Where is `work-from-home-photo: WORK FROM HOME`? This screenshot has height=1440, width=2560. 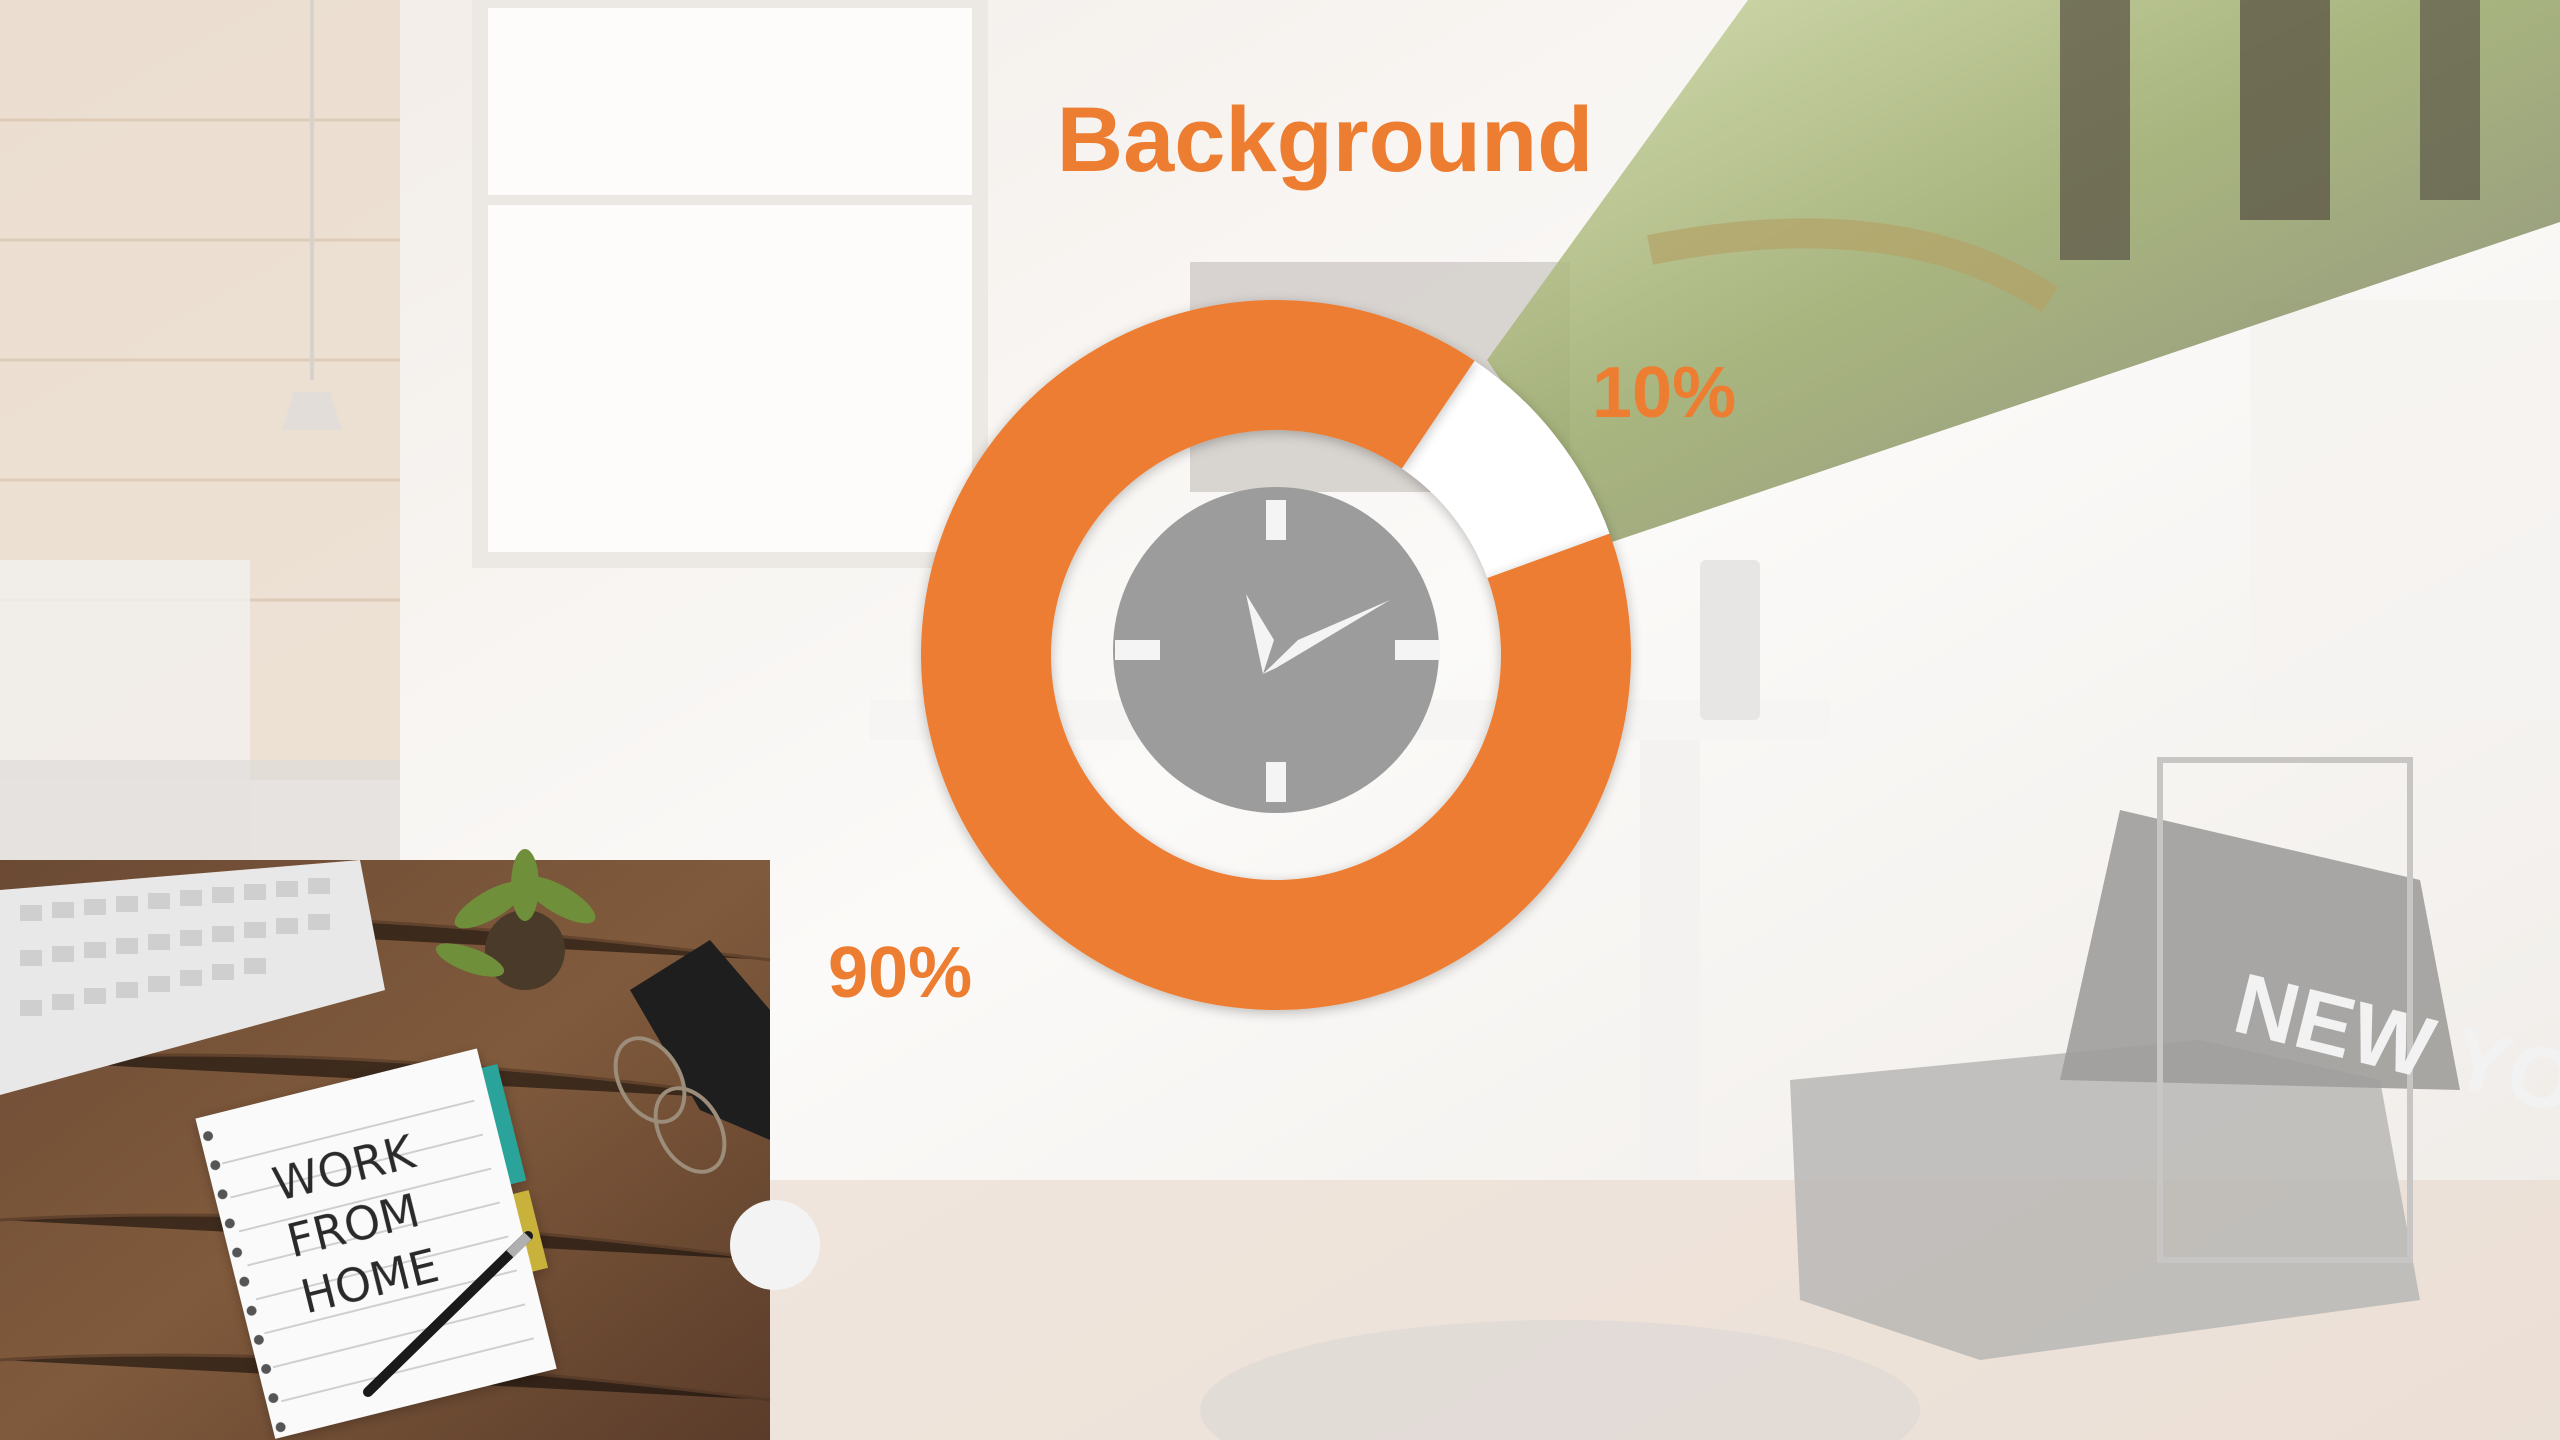
work-from-home-photo: WORK FROM HOME is located at coordinates (410, 1144).